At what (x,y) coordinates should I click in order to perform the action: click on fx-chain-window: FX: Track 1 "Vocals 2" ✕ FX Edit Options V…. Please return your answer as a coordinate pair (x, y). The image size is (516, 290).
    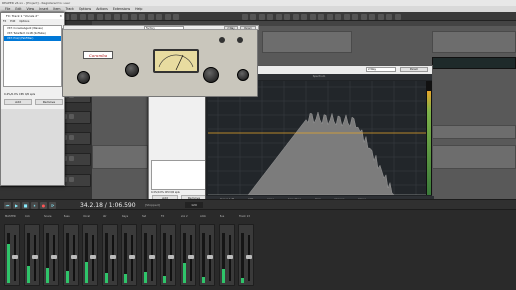
    Looking at the image, I should click on (32, 99).